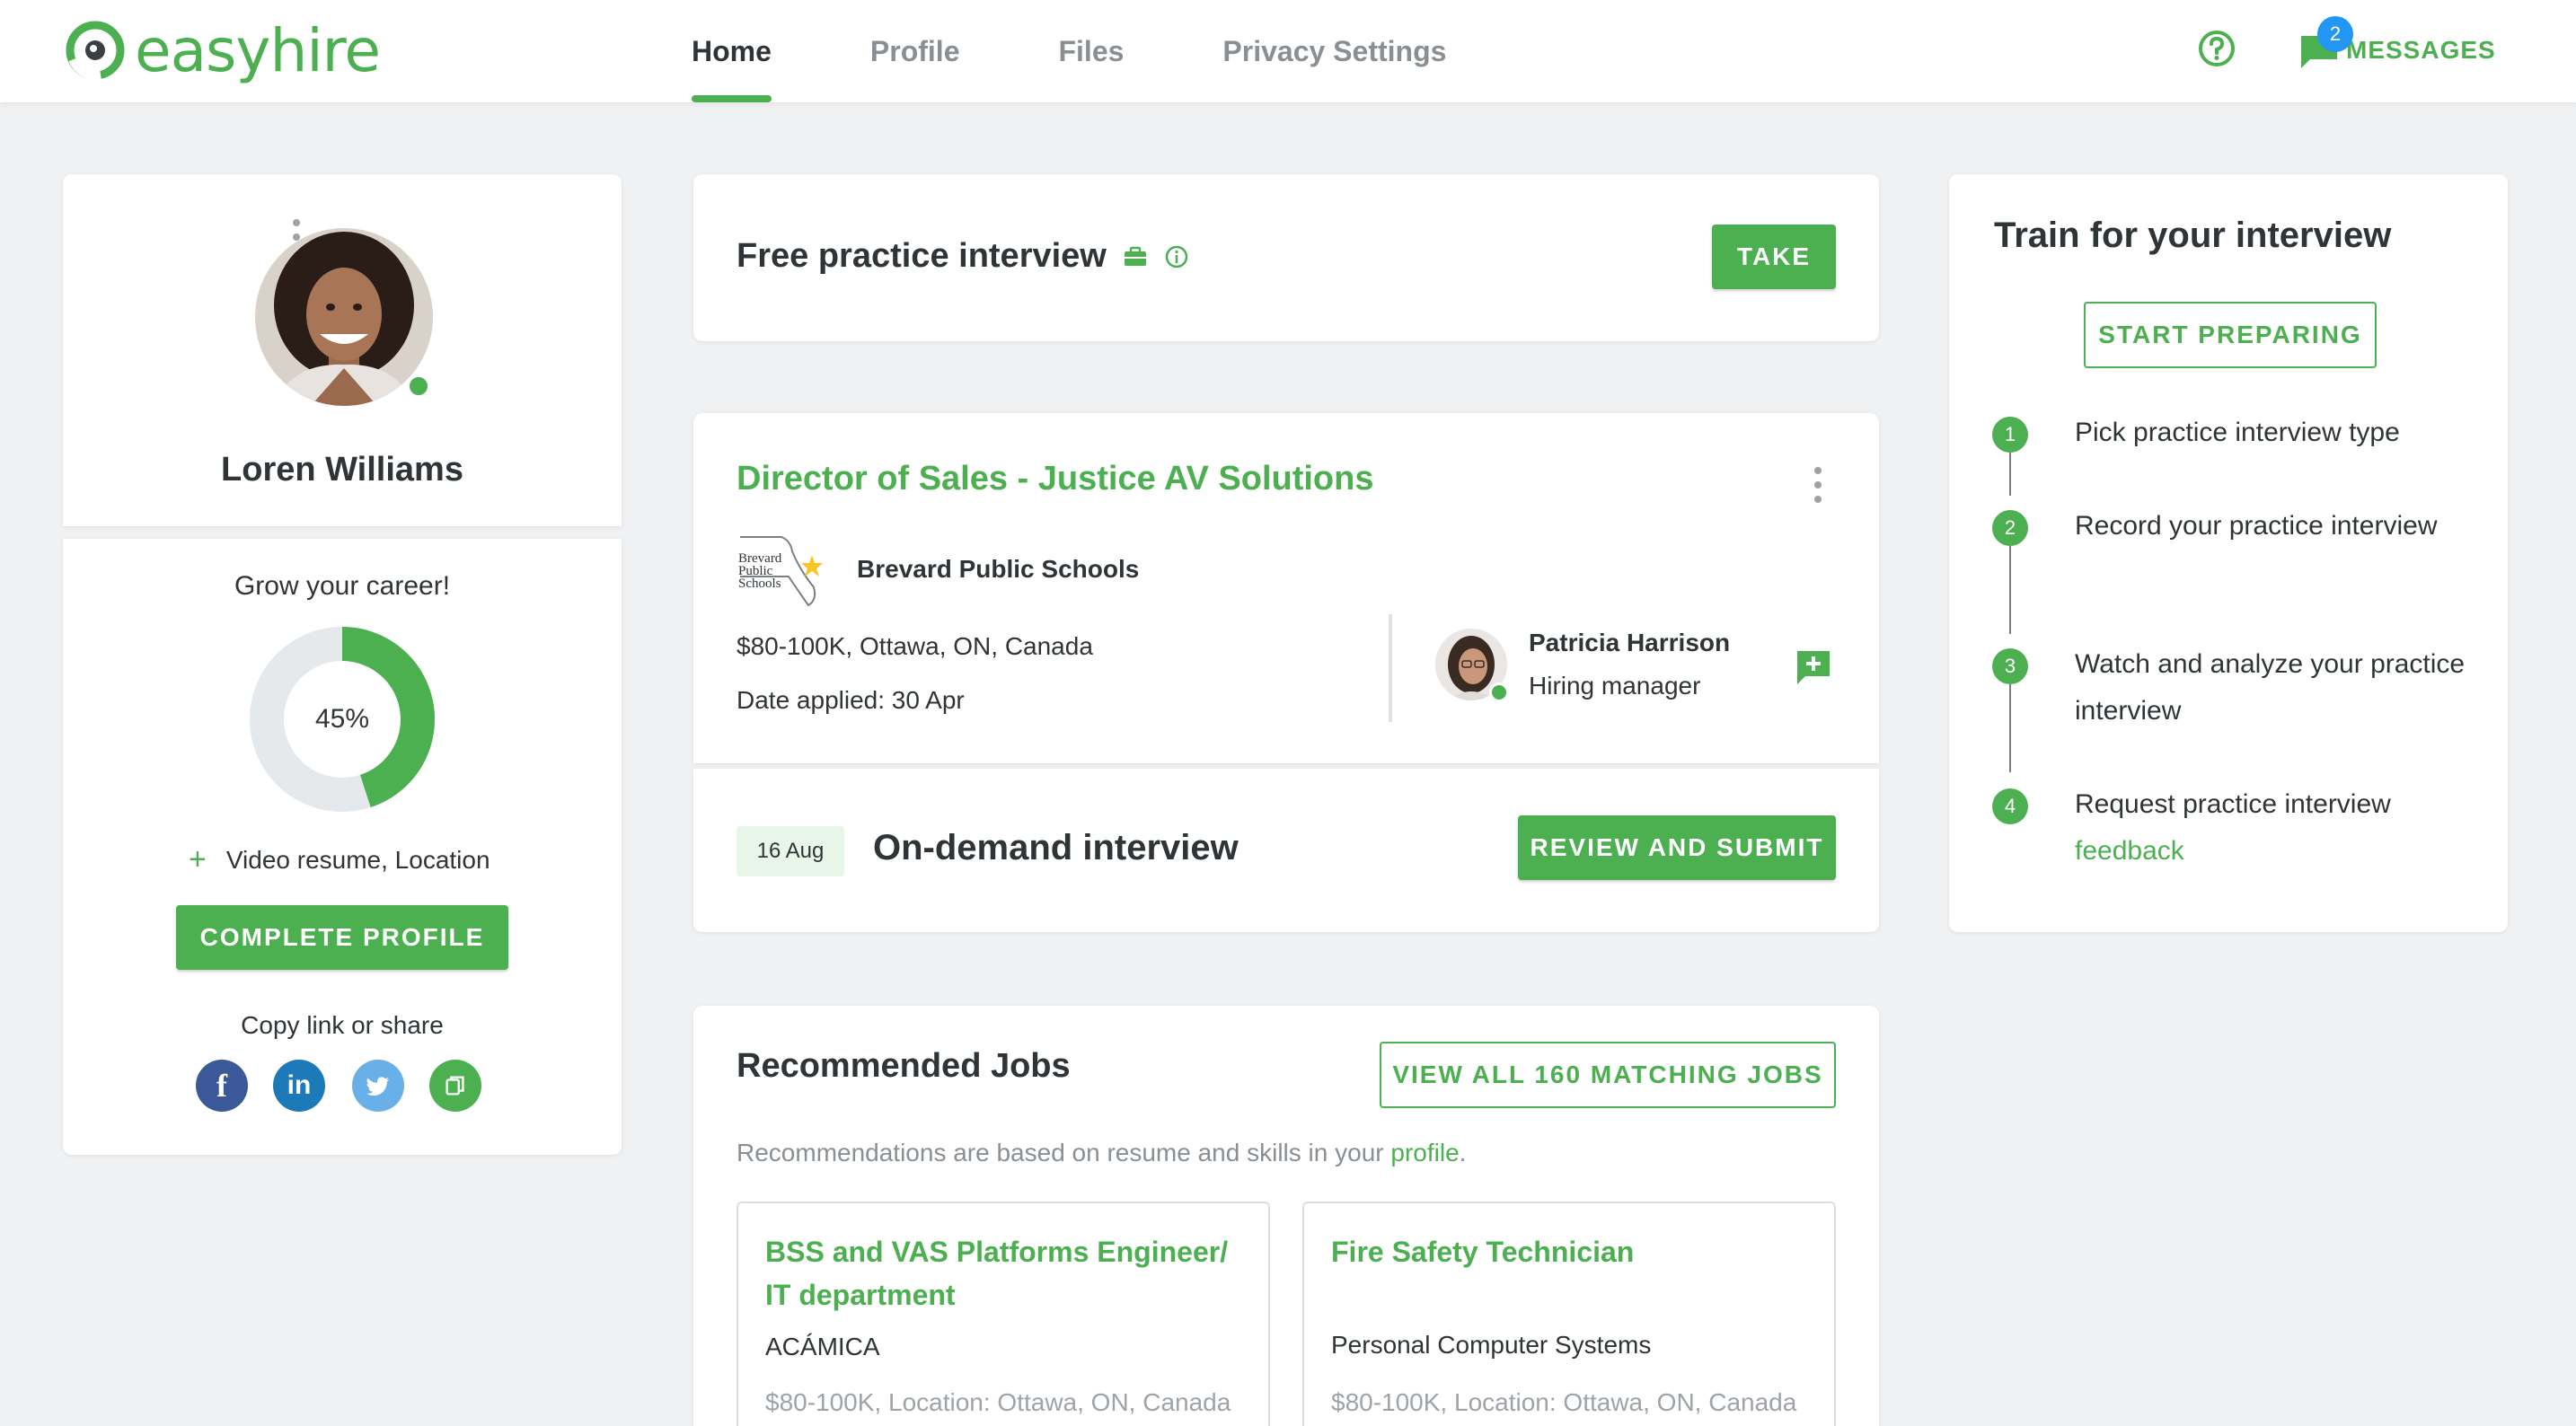  I want to click on divider, so click(1390, 668).